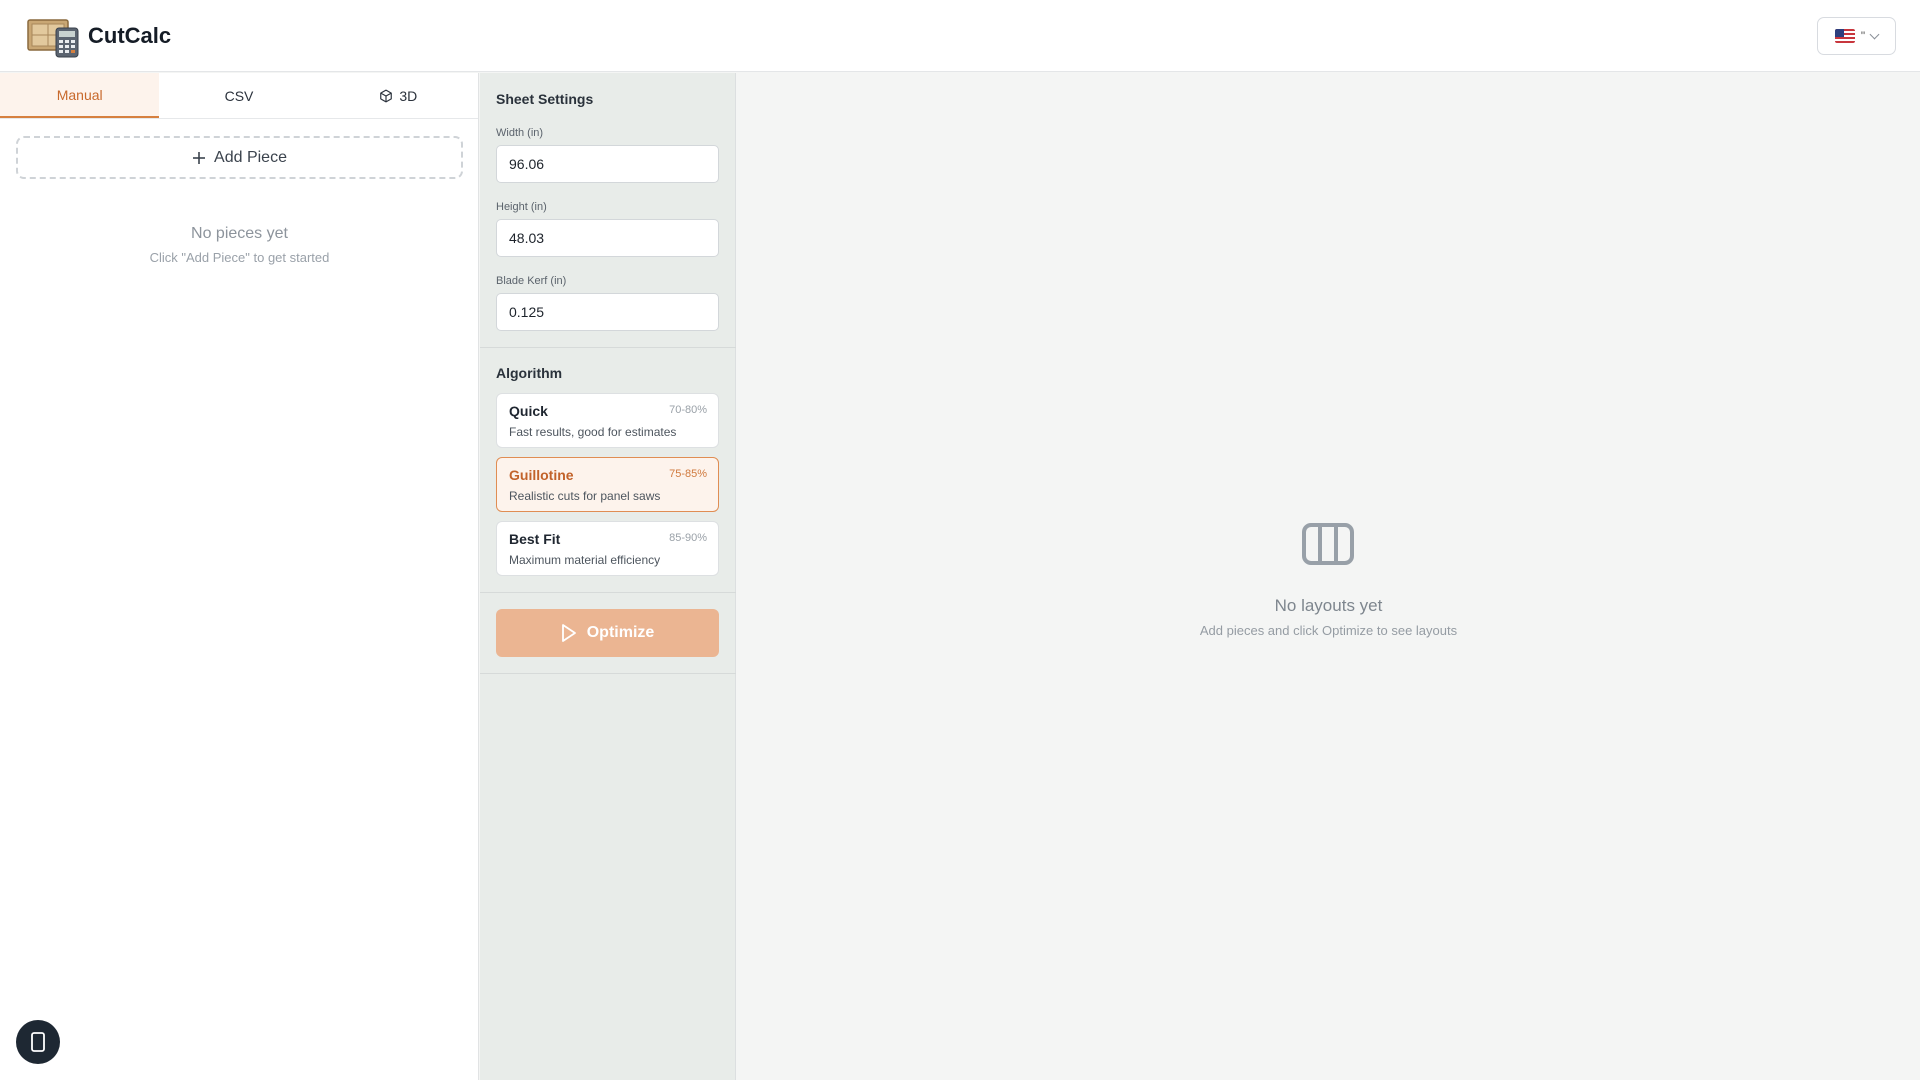 The image size is (1920, 1080). What do you see at coordinates (607, 164) in the screenshot?
I see `width-field: 96.06` at bounding box center [607, 164].